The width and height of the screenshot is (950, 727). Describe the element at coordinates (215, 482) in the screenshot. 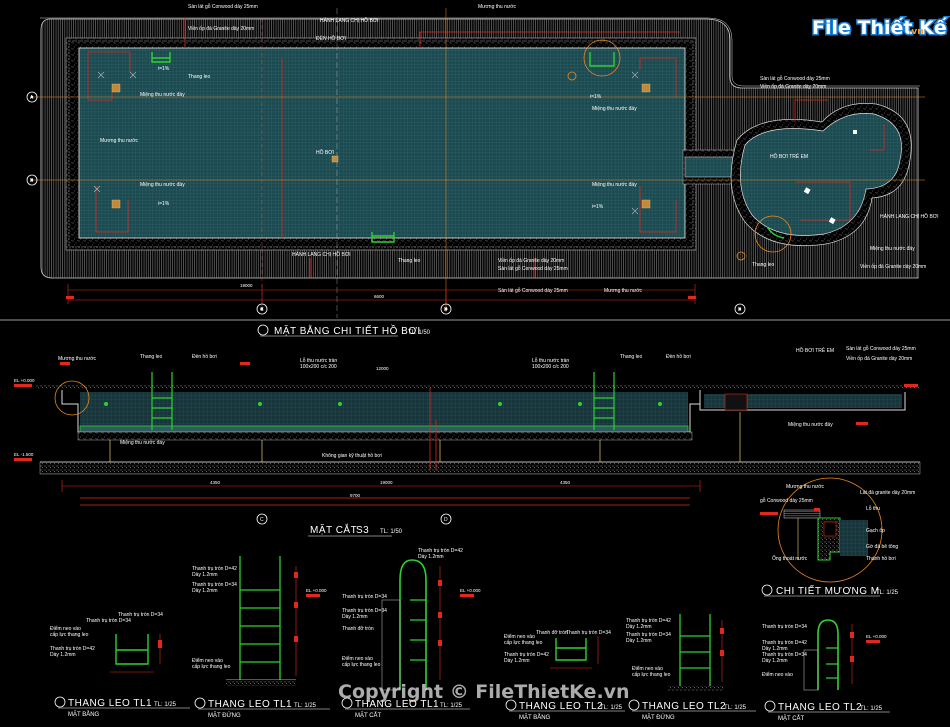

I see `sec-dim-a: 4350` at that location.